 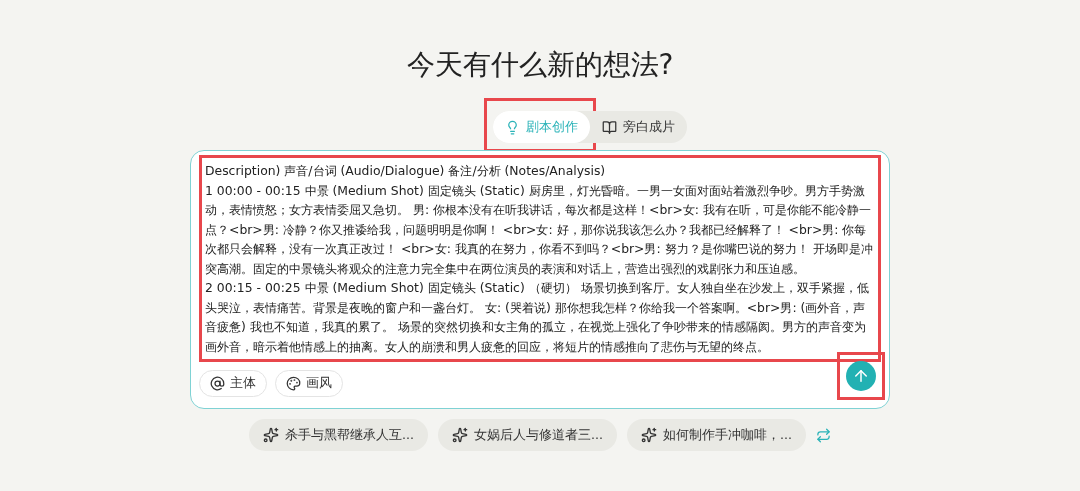 What do you see at coordinates (233, 383) in the screenshot?
I see `option-chip: 主体` at bounding box center [233, 383].